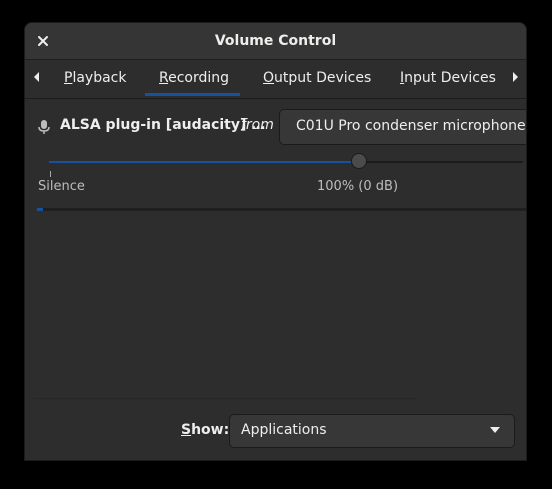 The width and height of the screenshot is (552, 489). I want to click on source-device-button: C01U Pro condenser microphone Mono, so click(402, 127).